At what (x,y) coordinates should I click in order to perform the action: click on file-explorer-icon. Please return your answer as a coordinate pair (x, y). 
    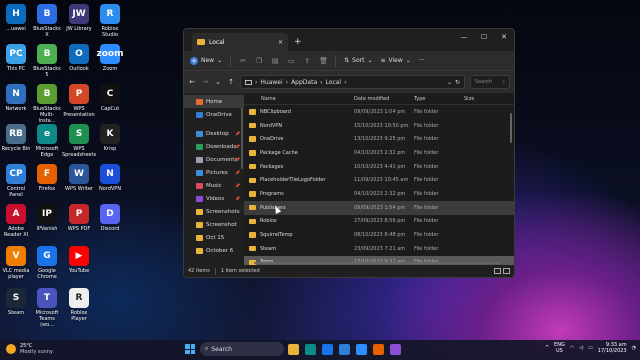
    Looking at the image, I should click on (293, 349).